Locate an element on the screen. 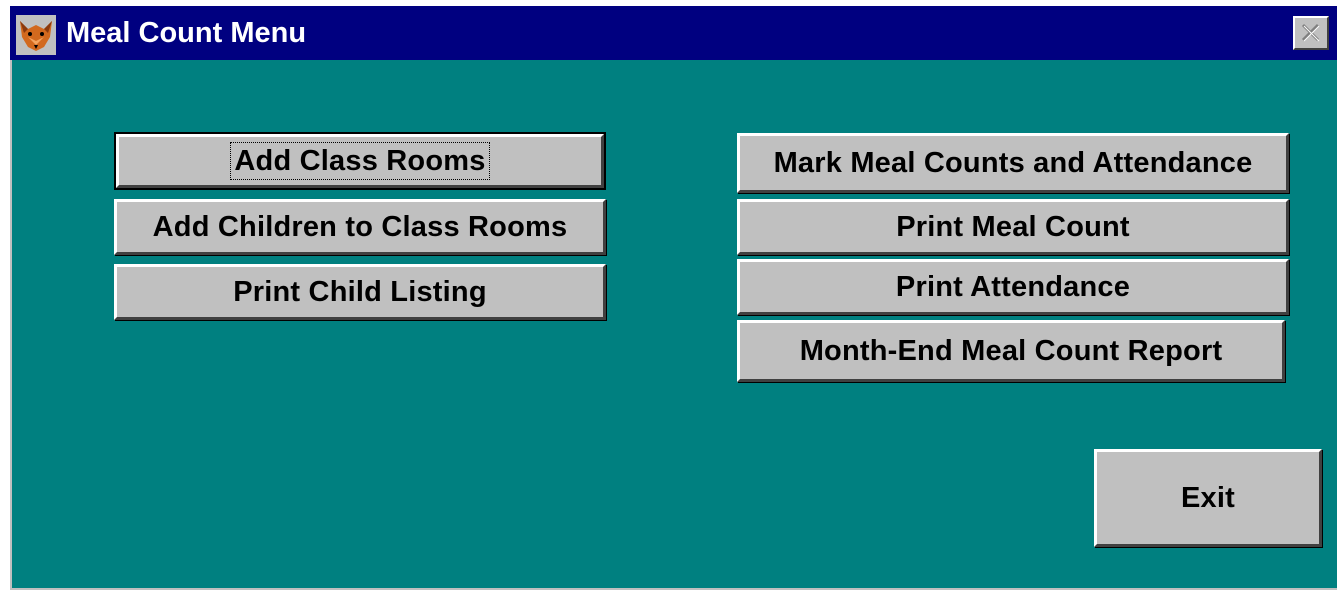  add-class-rooms-button: Add Class Rooms is located at coordinates (360, 161).